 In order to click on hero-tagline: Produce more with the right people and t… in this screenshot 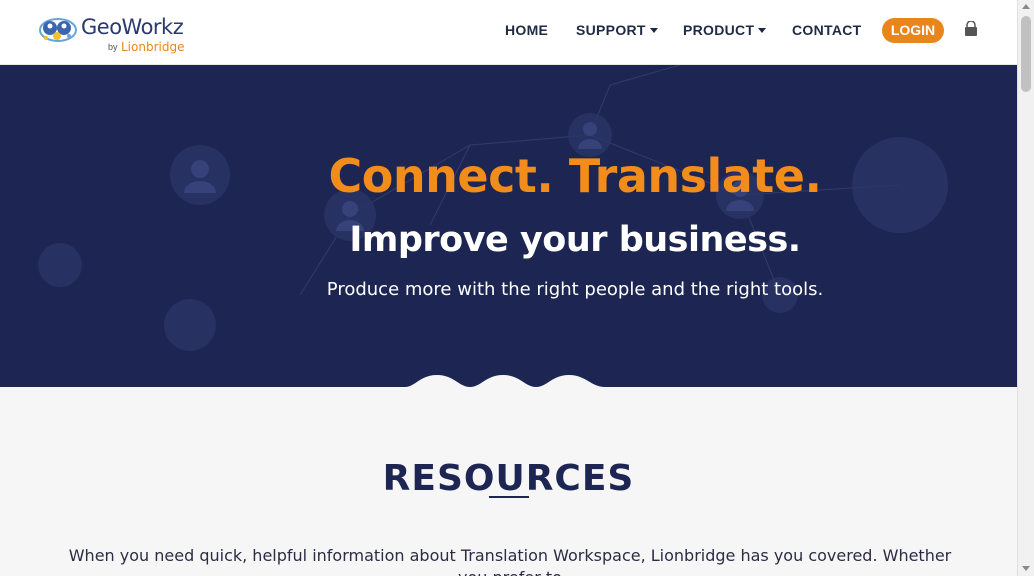, I will do `click(575, 289)`.